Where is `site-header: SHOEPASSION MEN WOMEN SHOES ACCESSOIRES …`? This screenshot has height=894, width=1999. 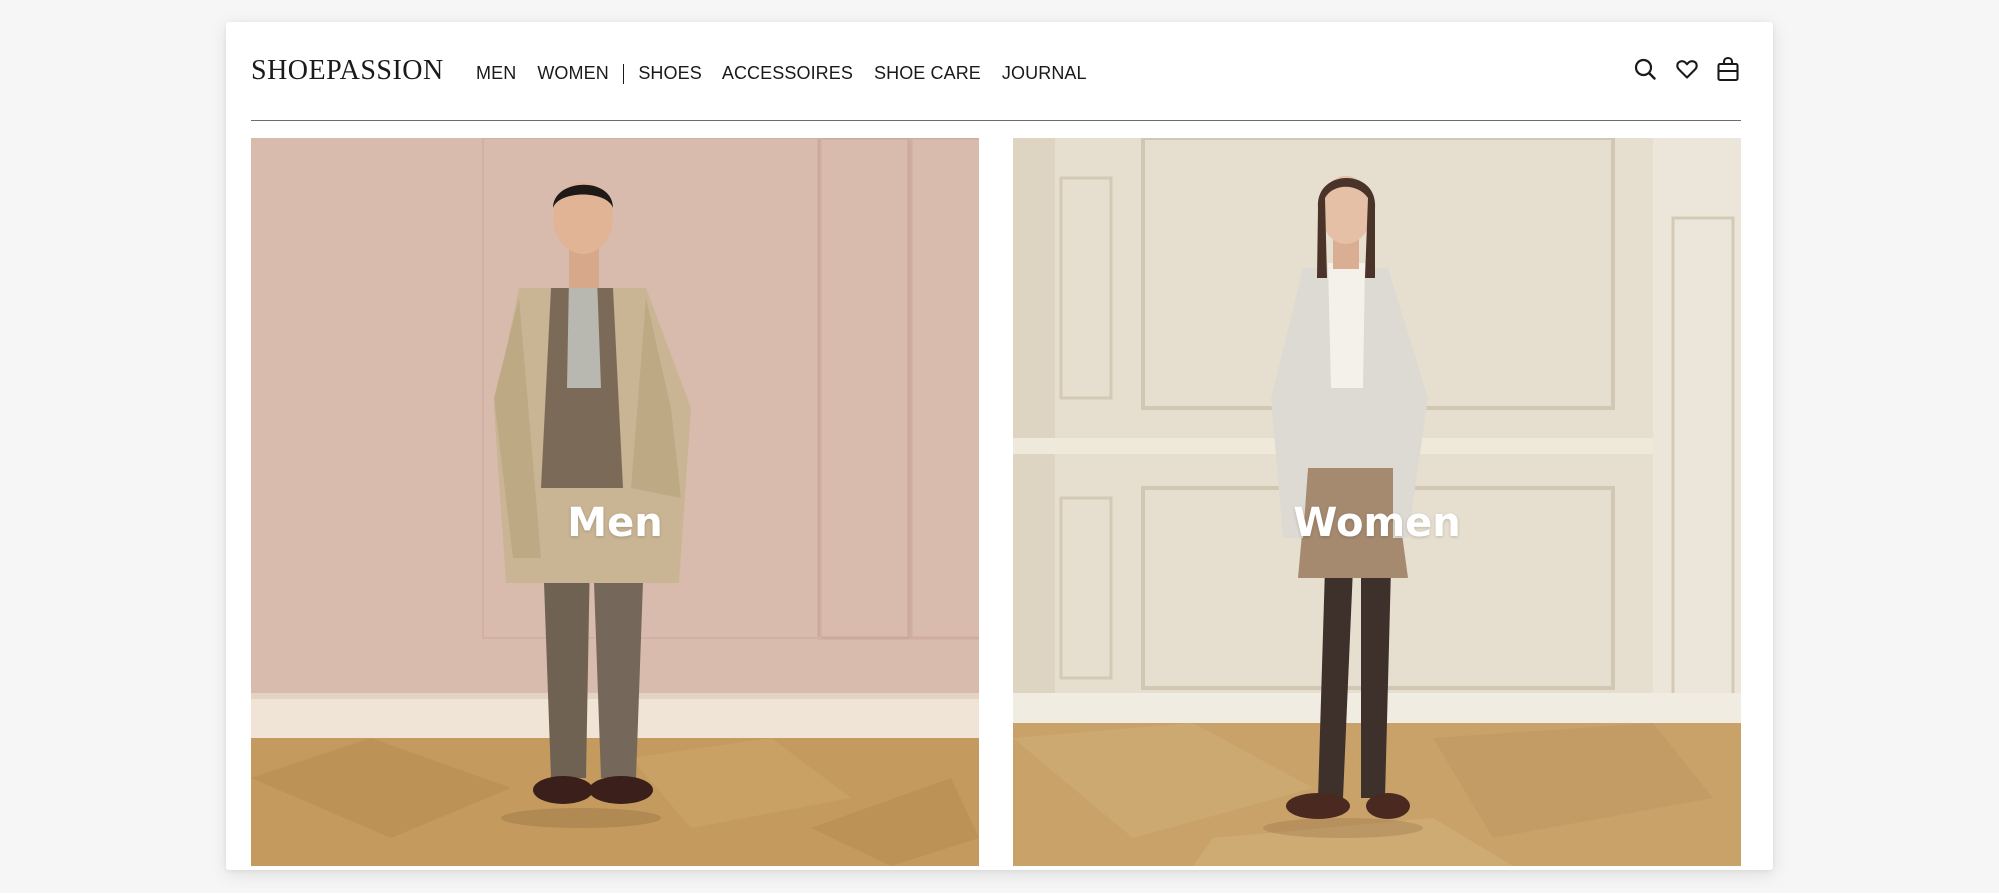
site-header: SHOEPASSION MEN WOMEN SHOES ACCESSOIRES … is located at coordinates (996, 71).